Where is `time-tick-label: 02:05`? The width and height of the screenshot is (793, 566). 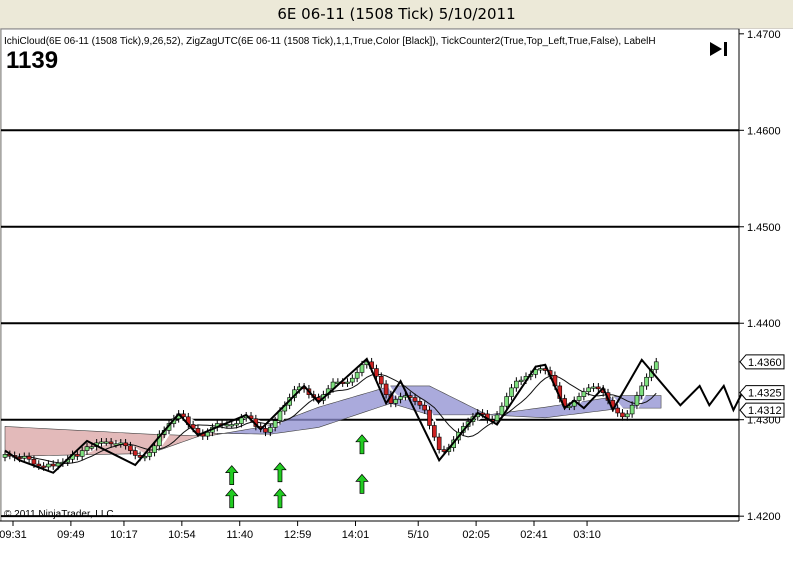
time-tick-label: 02:05 is located at coordinates (476, 535).